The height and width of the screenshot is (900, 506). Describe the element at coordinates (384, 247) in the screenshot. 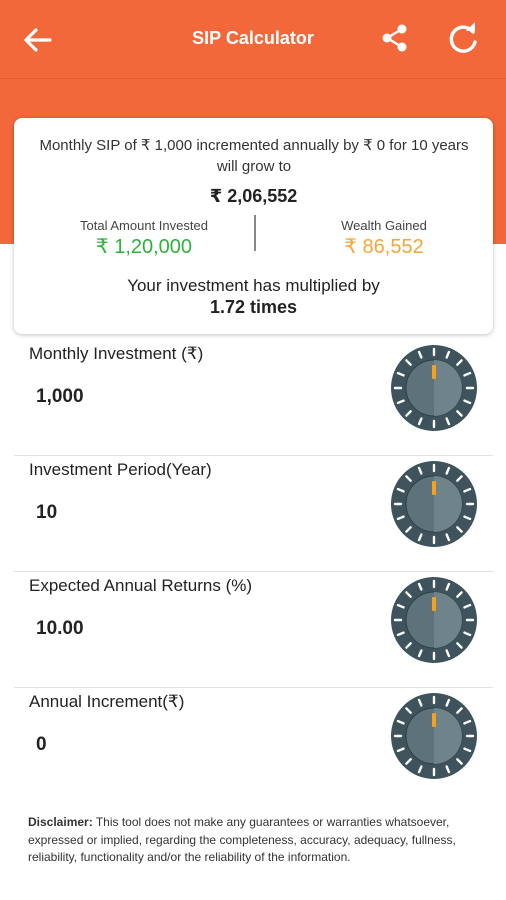

I see `gained-value: ₹ 86,552` at that location.